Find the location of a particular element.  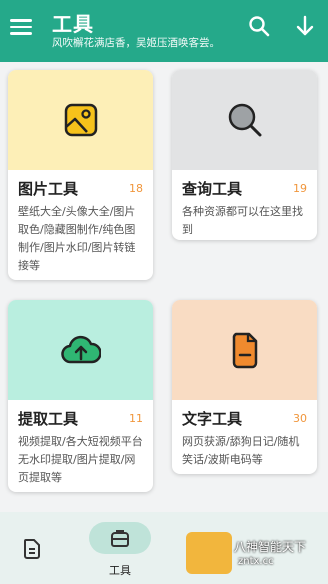

card-description: 视频提取/各大短视频平台无水印提取/图片提取/网页提取等 is located at coordinates (80, 459).